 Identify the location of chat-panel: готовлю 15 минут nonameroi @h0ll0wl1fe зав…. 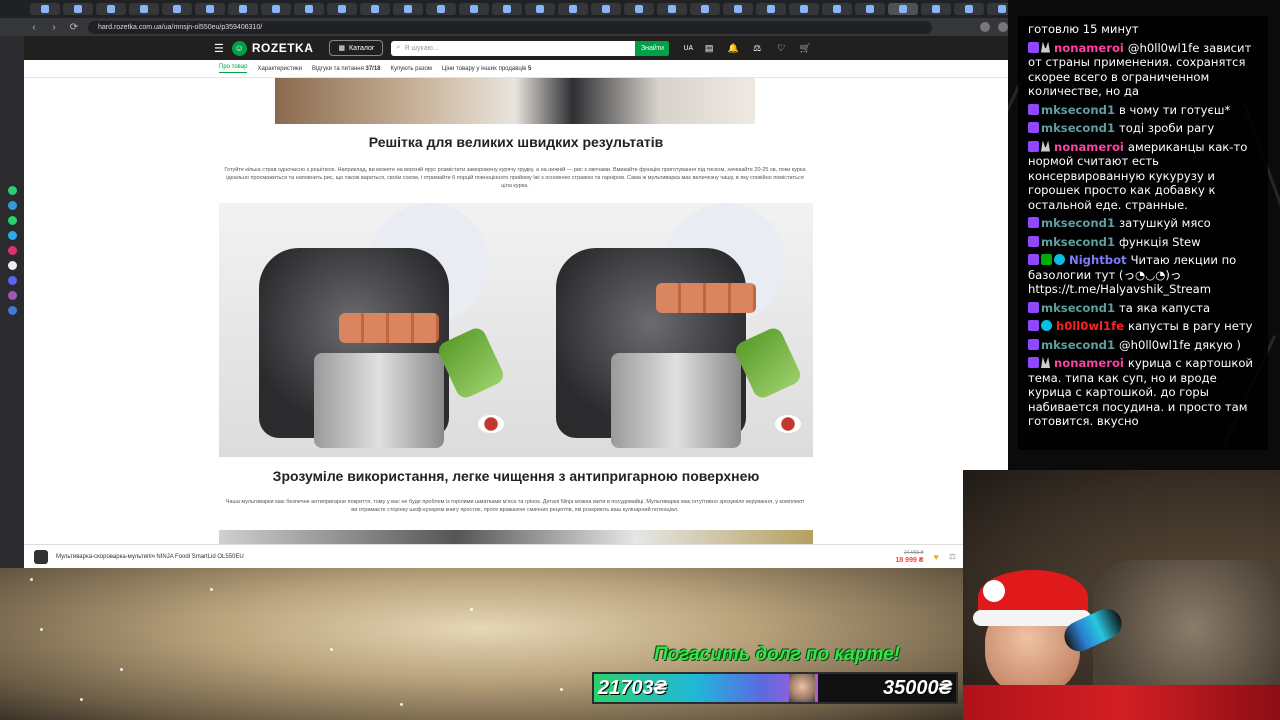
(1143, 233).